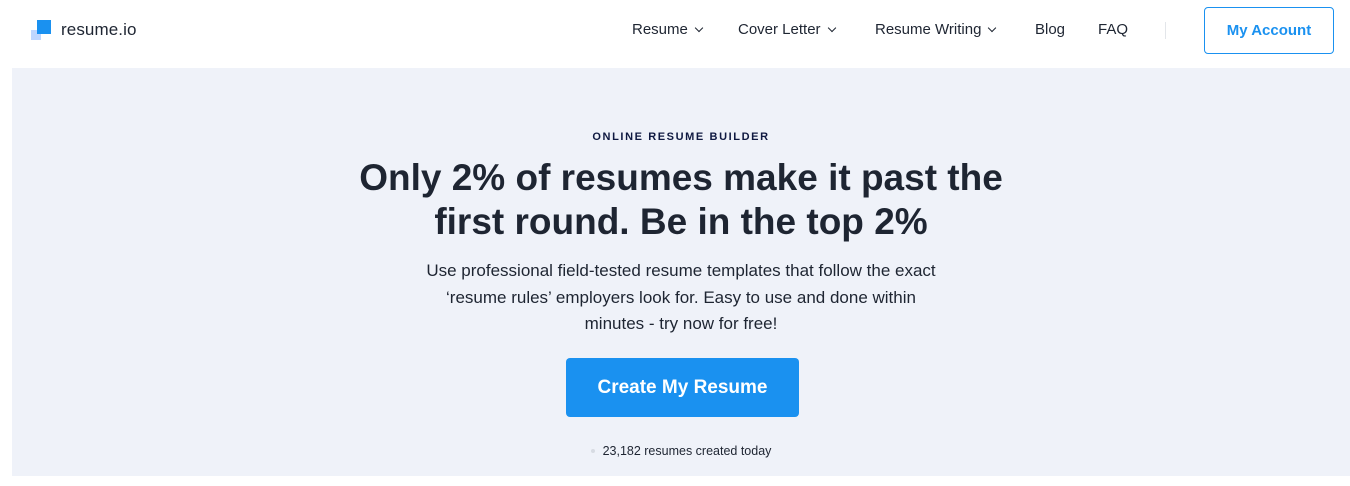 Image resolution: width=1350 pixels, height=486 pixels. I want to click on hero-description-line: minutes - try now for free!, so click(681, 323).